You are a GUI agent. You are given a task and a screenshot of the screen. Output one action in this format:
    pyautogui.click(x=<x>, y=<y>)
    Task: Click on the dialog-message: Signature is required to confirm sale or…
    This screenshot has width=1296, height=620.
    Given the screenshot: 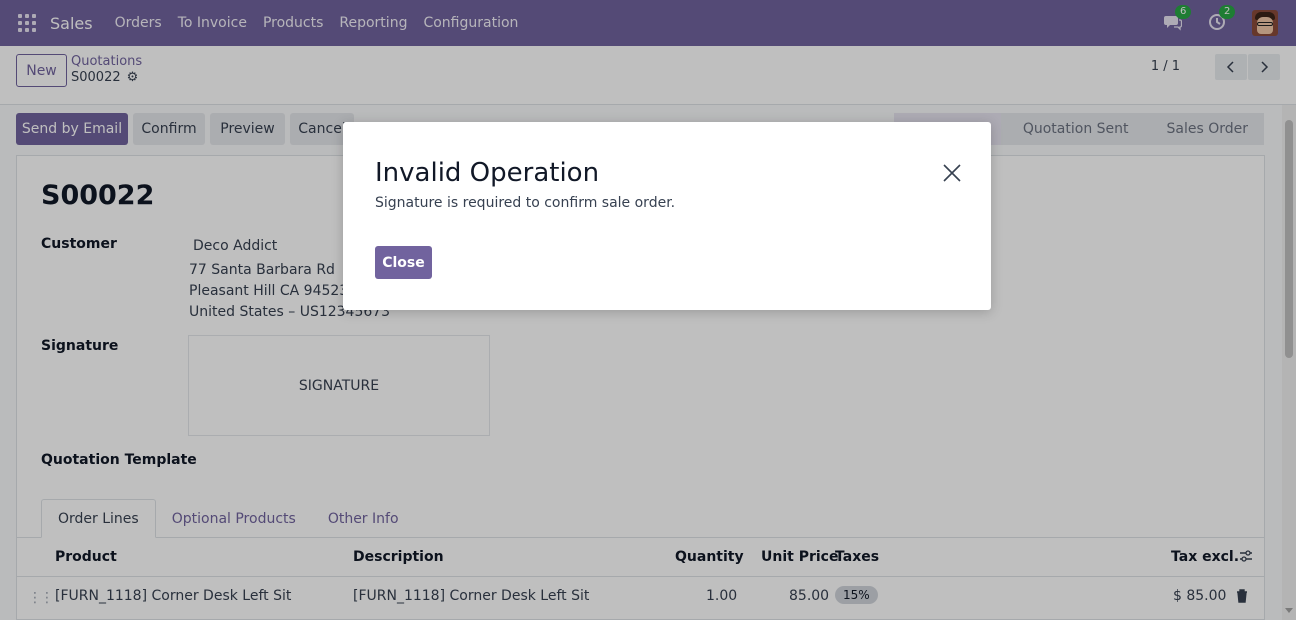 What is the action you would take?
    pyautogui.click(x=525, y=203)
    